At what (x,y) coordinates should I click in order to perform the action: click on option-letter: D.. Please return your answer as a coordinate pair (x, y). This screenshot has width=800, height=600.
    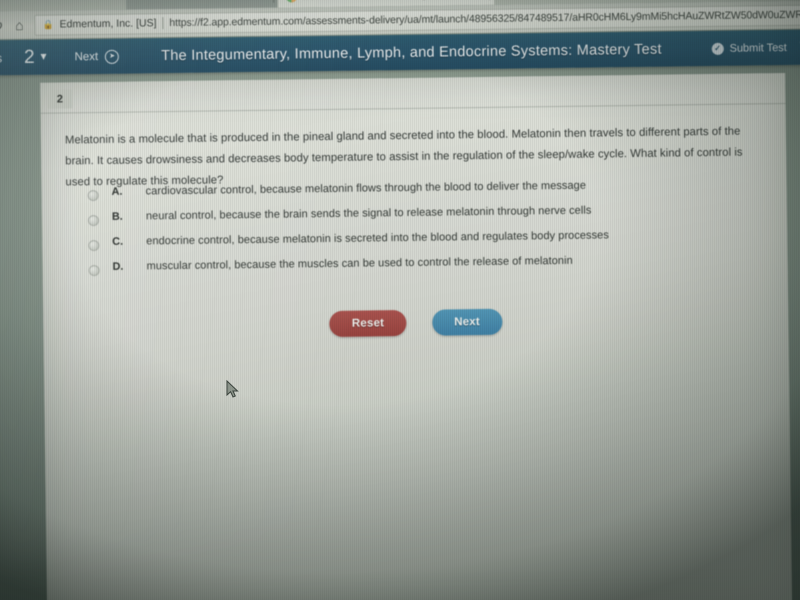
    Looking at the image, I should click on (118, 266).